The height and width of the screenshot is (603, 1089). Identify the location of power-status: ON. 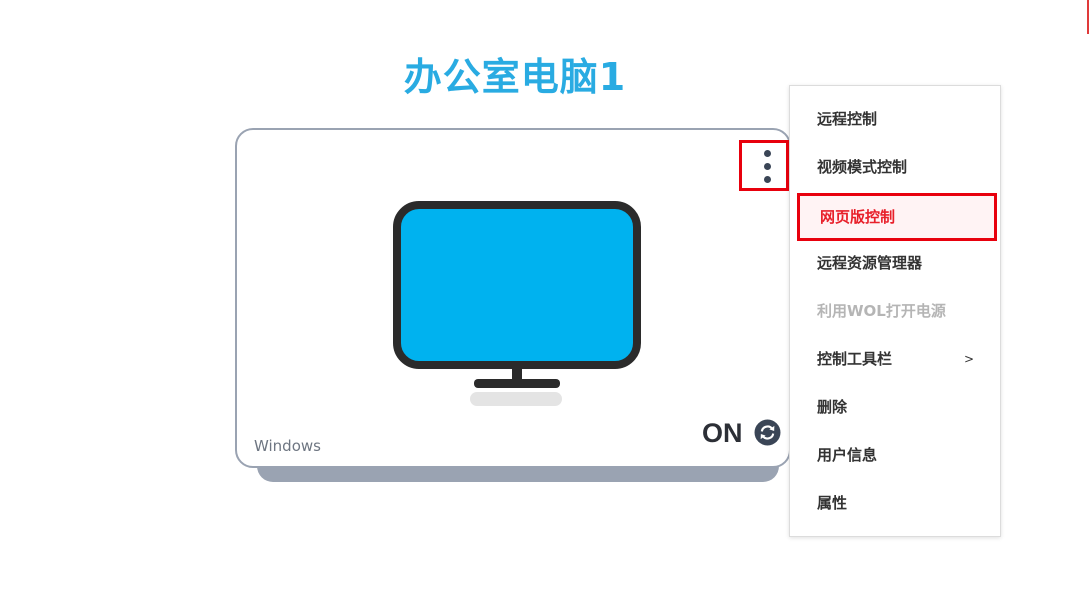
(722, 433).